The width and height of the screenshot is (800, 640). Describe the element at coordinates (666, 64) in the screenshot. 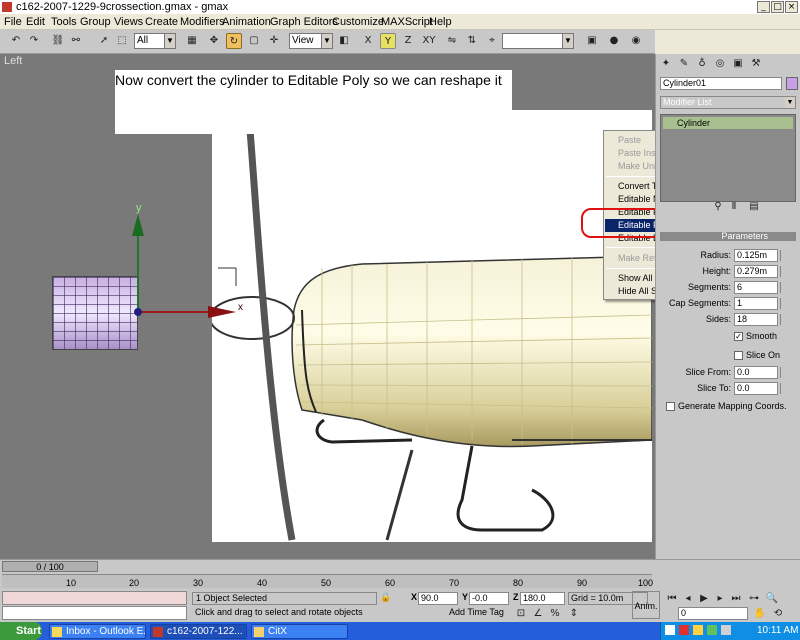

I see `create-tab-icon: ✦` at that location.